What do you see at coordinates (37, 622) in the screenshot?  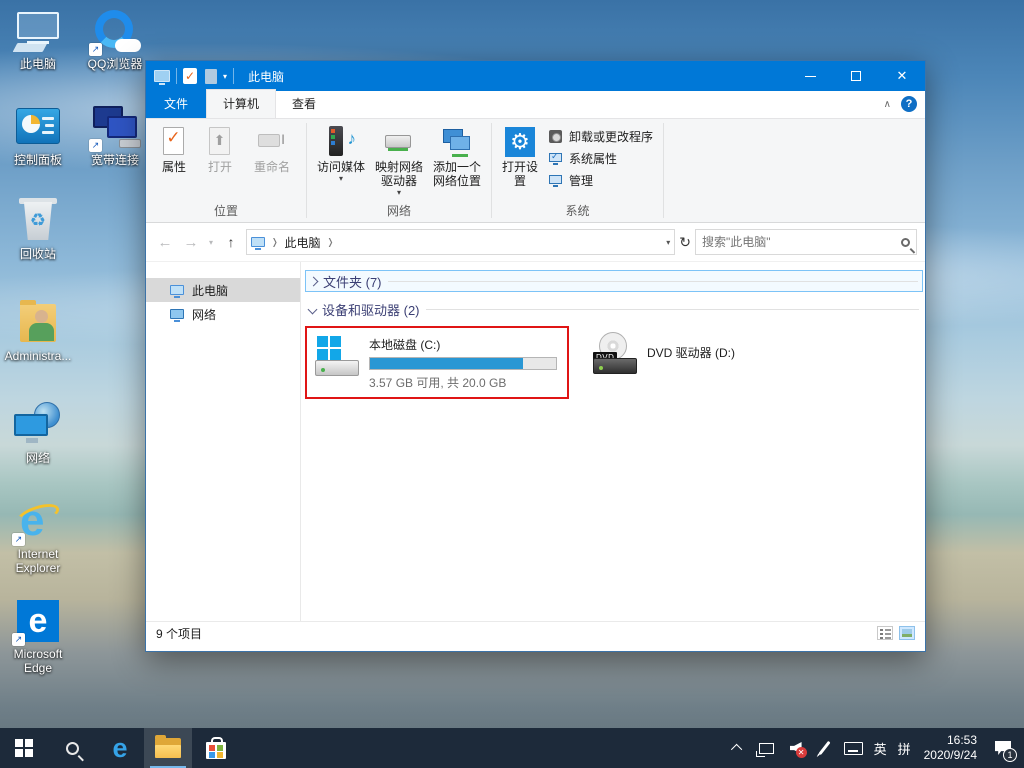 I see `microsoft-edge-icon: e ↗` at bounding box center [37, 622].